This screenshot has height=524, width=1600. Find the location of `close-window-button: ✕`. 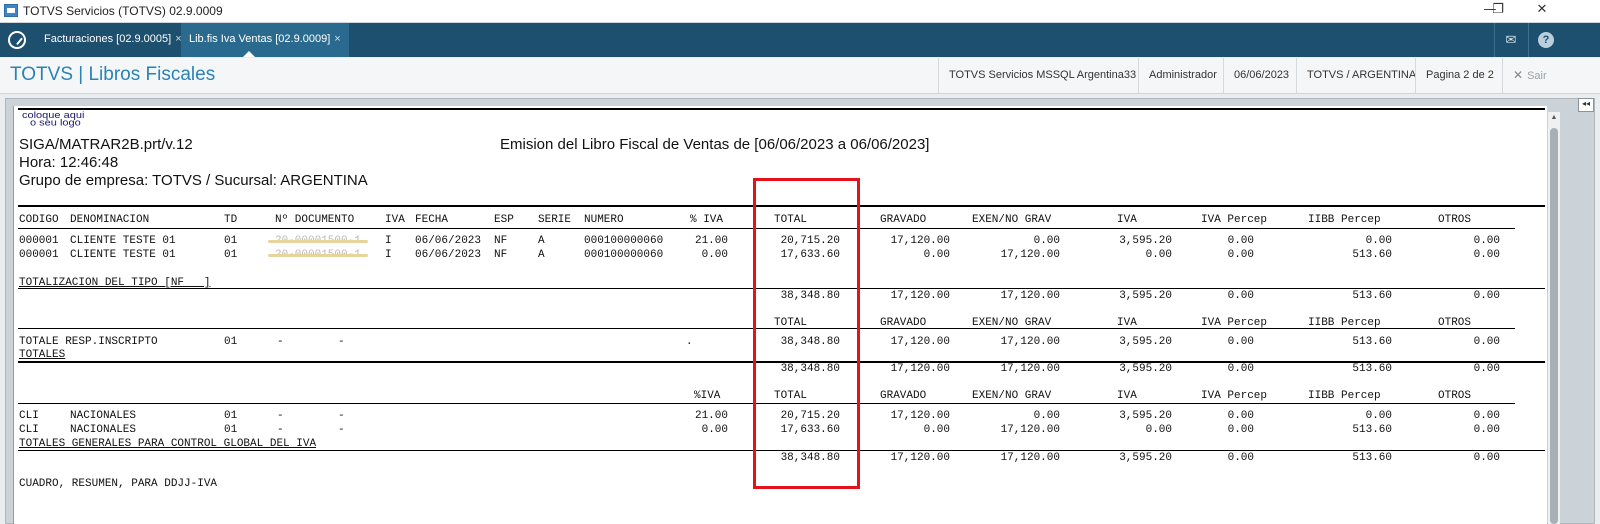

close-window-button: ✕ is located at coordinates (1542, 11).